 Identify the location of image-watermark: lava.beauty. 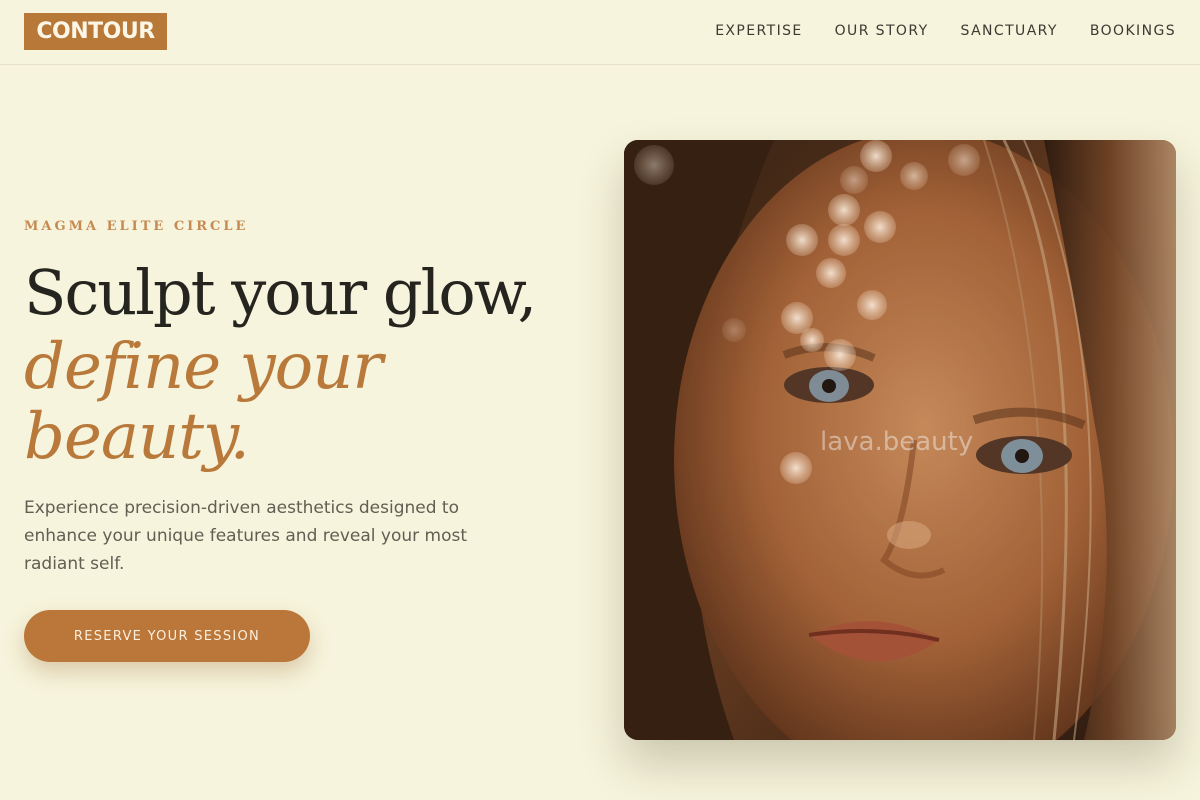
(897, 442).